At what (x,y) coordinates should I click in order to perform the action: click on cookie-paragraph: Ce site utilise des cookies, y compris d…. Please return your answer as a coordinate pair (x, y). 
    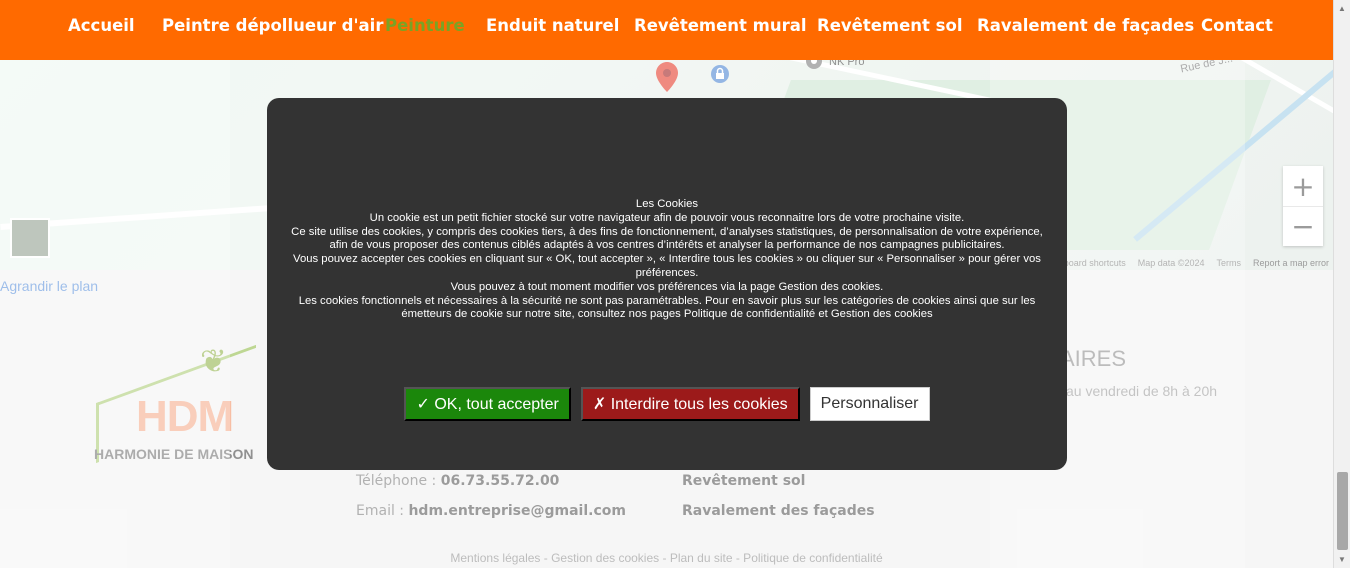
    Looking at the image, I should click on (667, 238).